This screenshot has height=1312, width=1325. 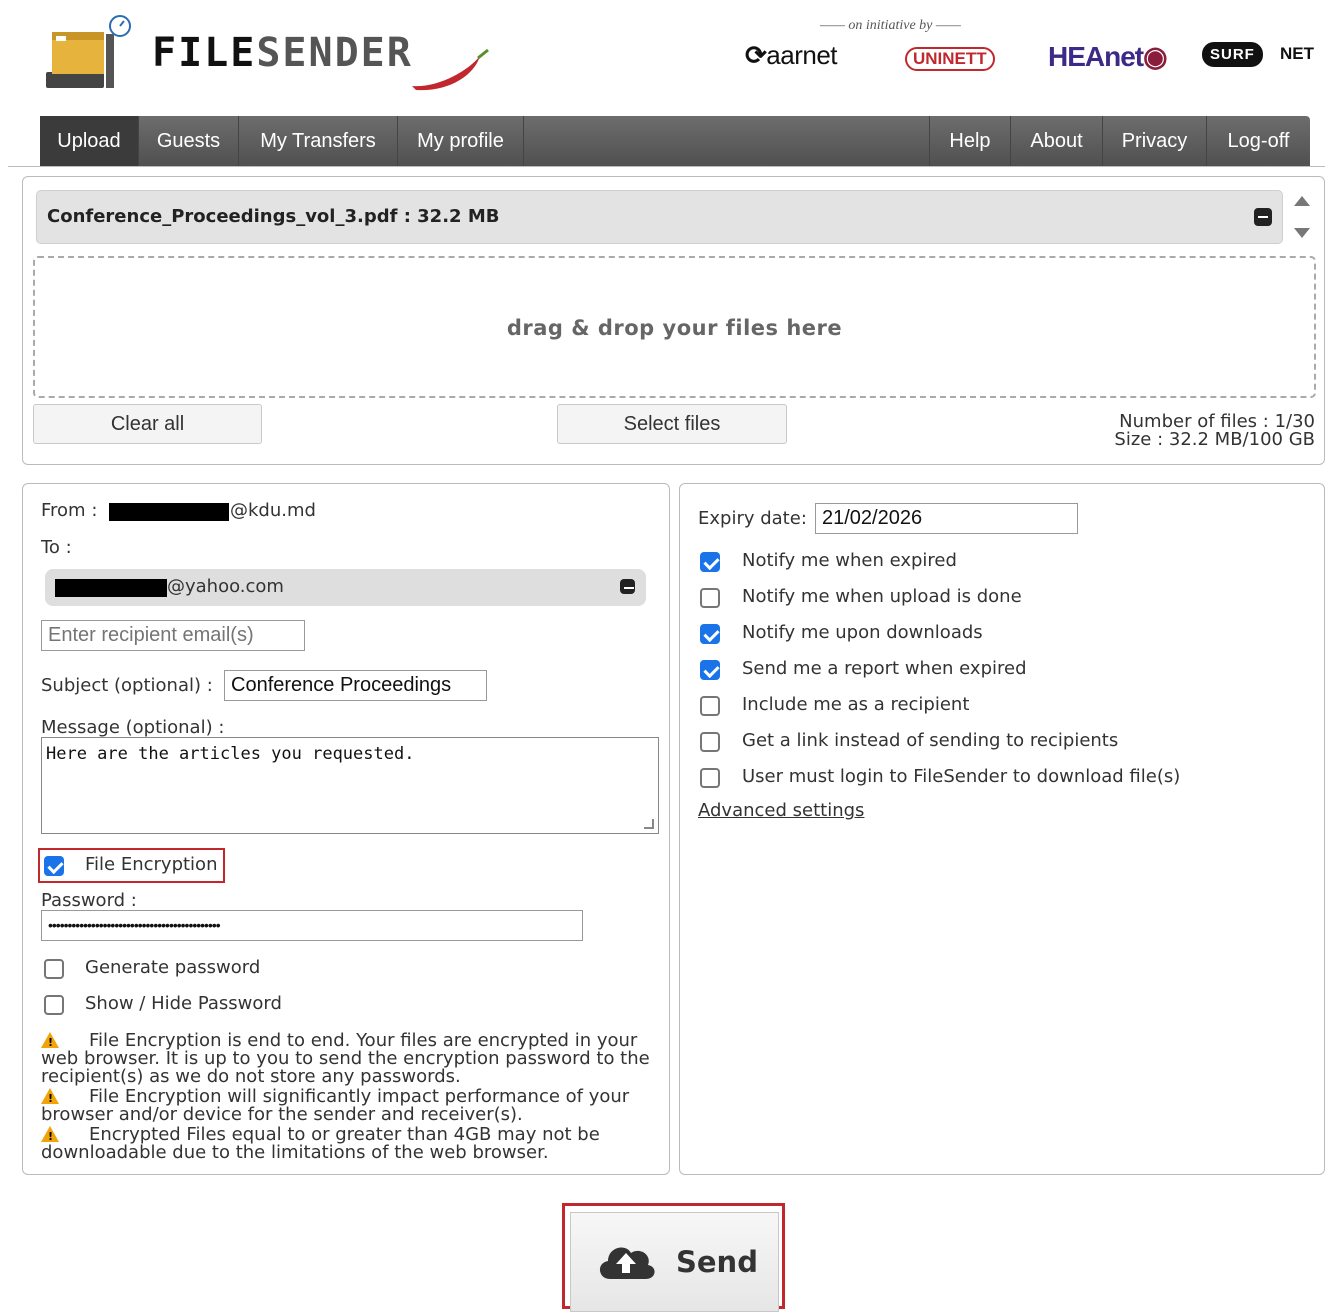 What do you see at coordinates (1057, 141) in the screenshot?
I see `nav-about: About` at bounding box center [1057, 141].